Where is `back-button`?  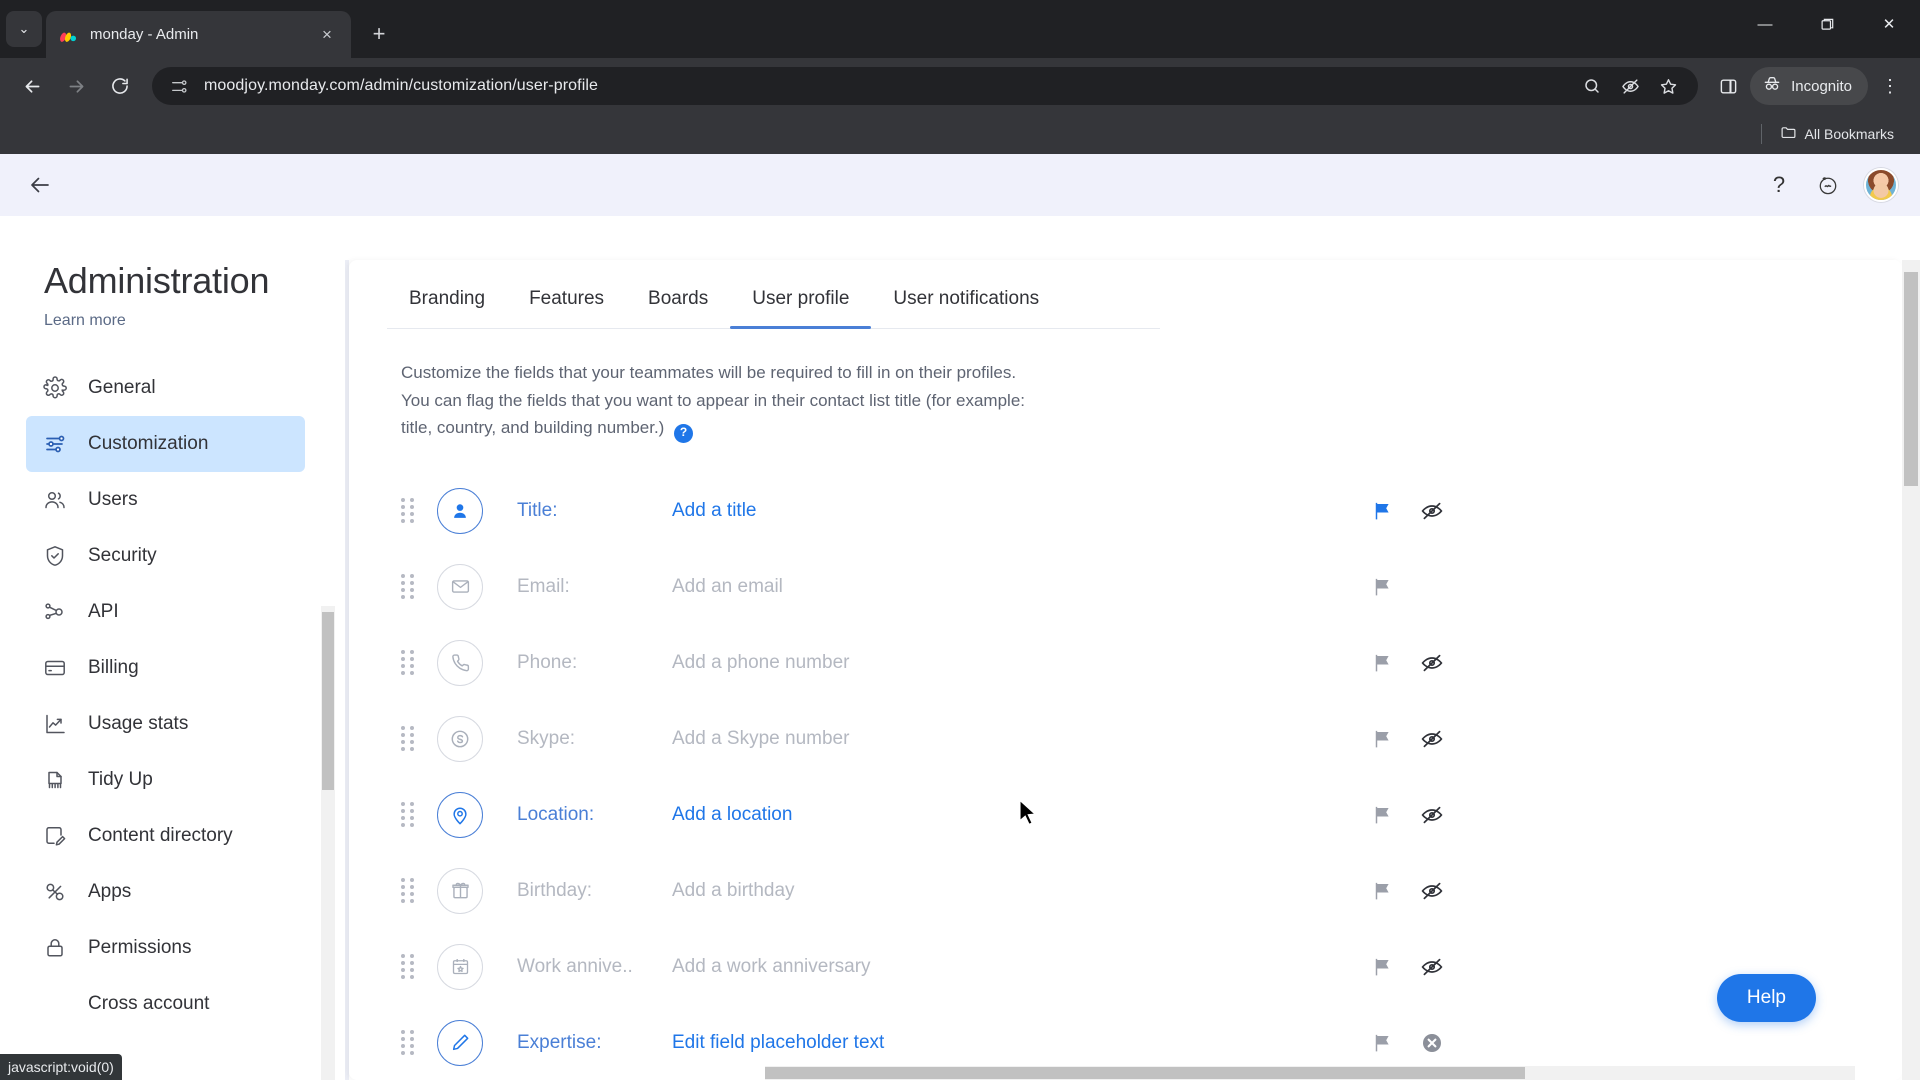
back-button is located at coordinates (32, 86).